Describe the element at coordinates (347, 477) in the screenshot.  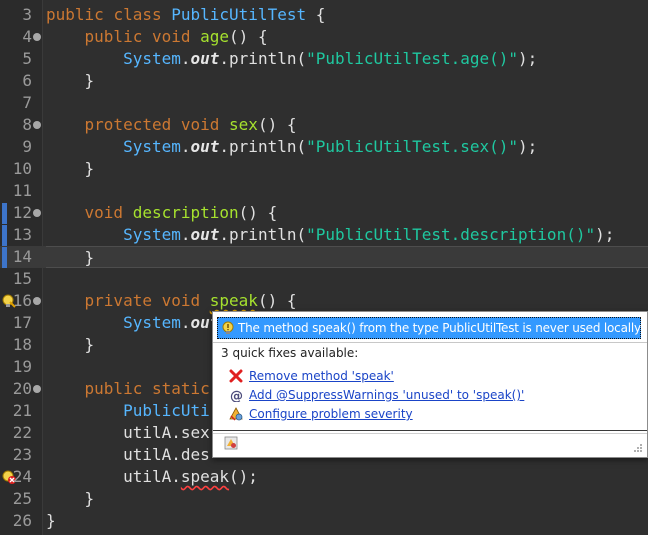
I see `code-text: utilA.speak();` at that location.